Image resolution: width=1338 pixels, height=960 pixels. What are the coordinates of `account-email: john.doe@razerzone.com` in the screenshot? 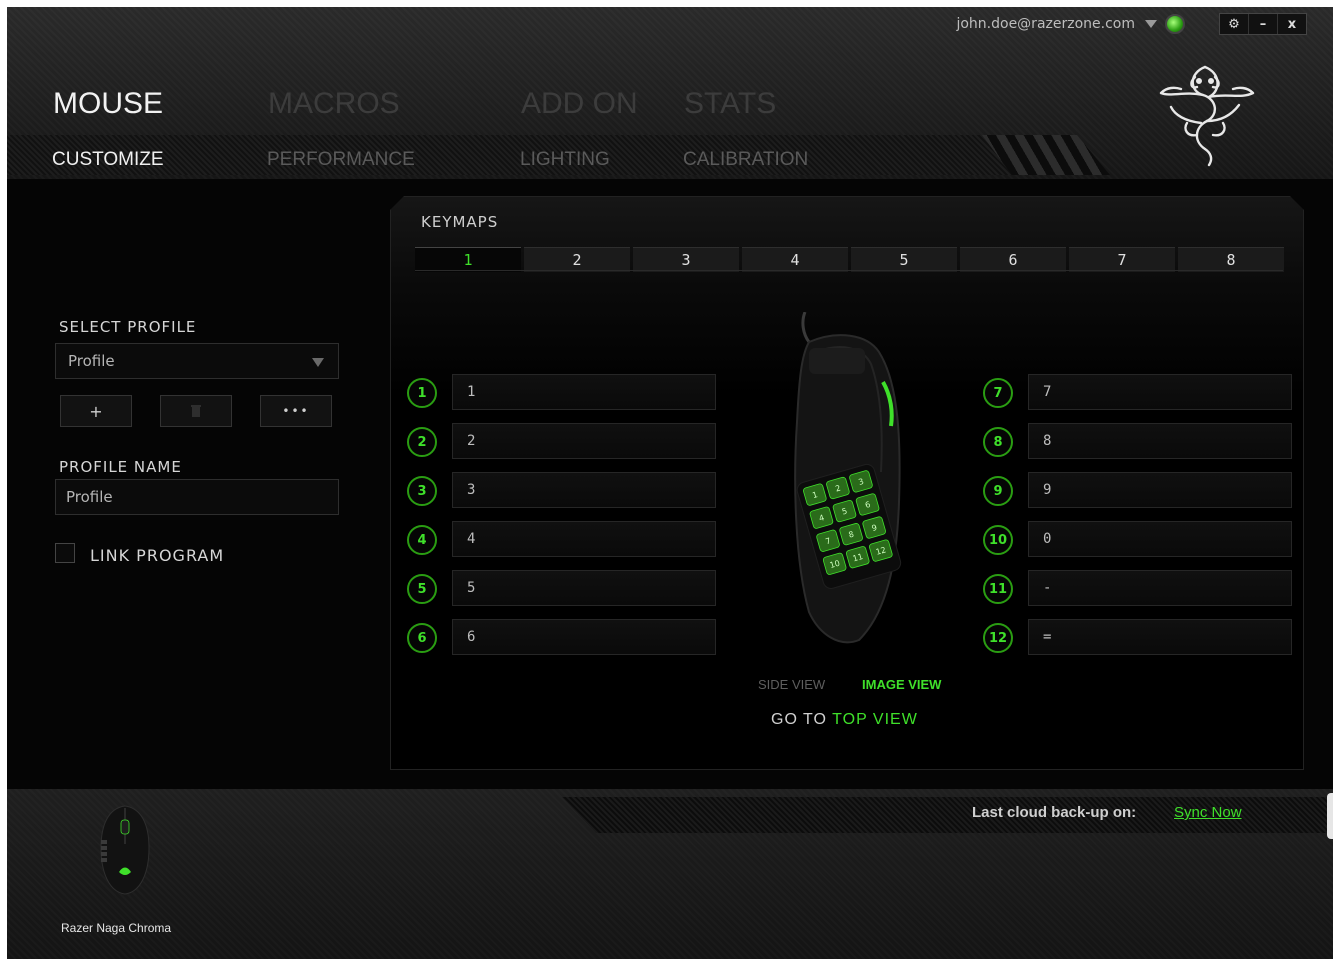 It's located at (1045, 24).